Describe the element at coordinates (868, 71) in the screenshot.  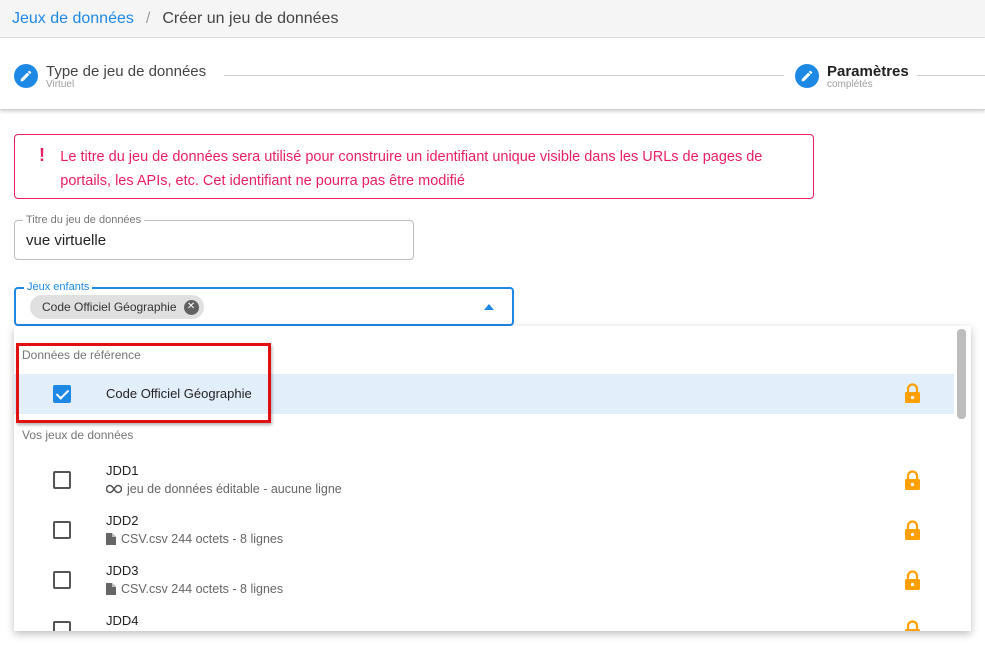
I see `step-title: Paramètres` at that location.